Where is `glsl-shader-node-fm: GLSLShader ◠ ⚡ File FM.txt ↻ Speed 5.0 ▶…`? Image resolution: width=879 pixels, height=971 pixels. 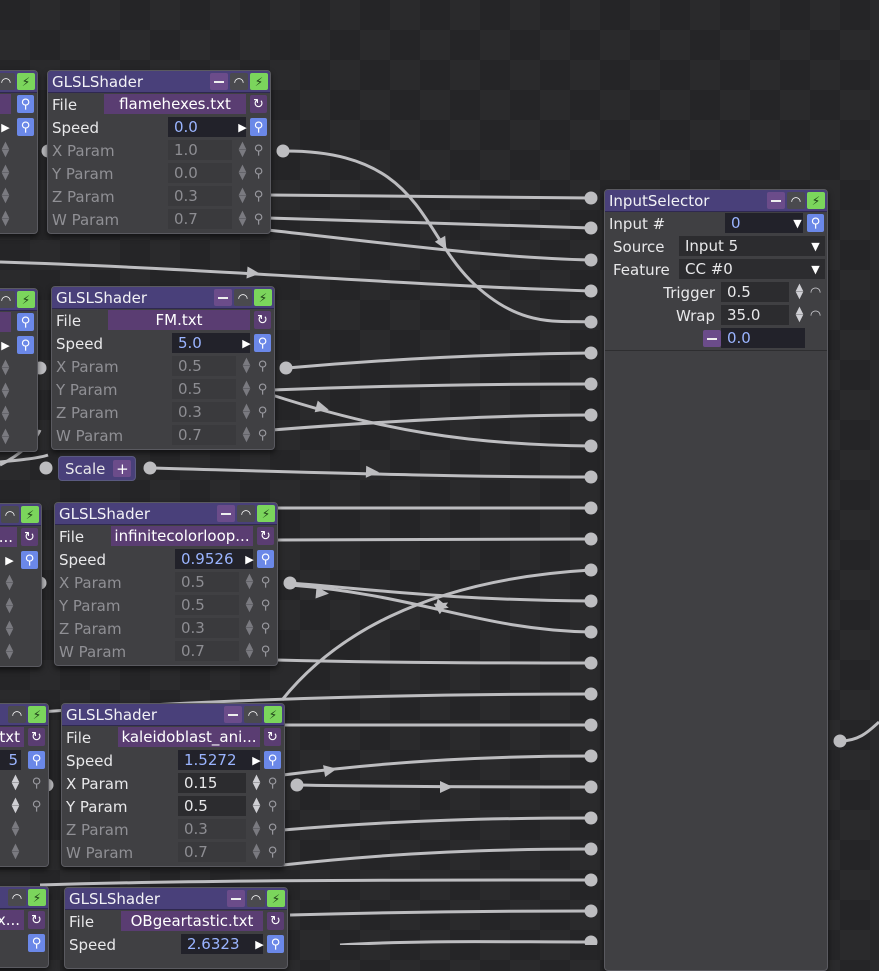 glsl-shader-node-fm: GLSLShader ◠ ⚡ File FM.txt ↻ Speed 5.0 ▶… is located at coordinates (163, 368).